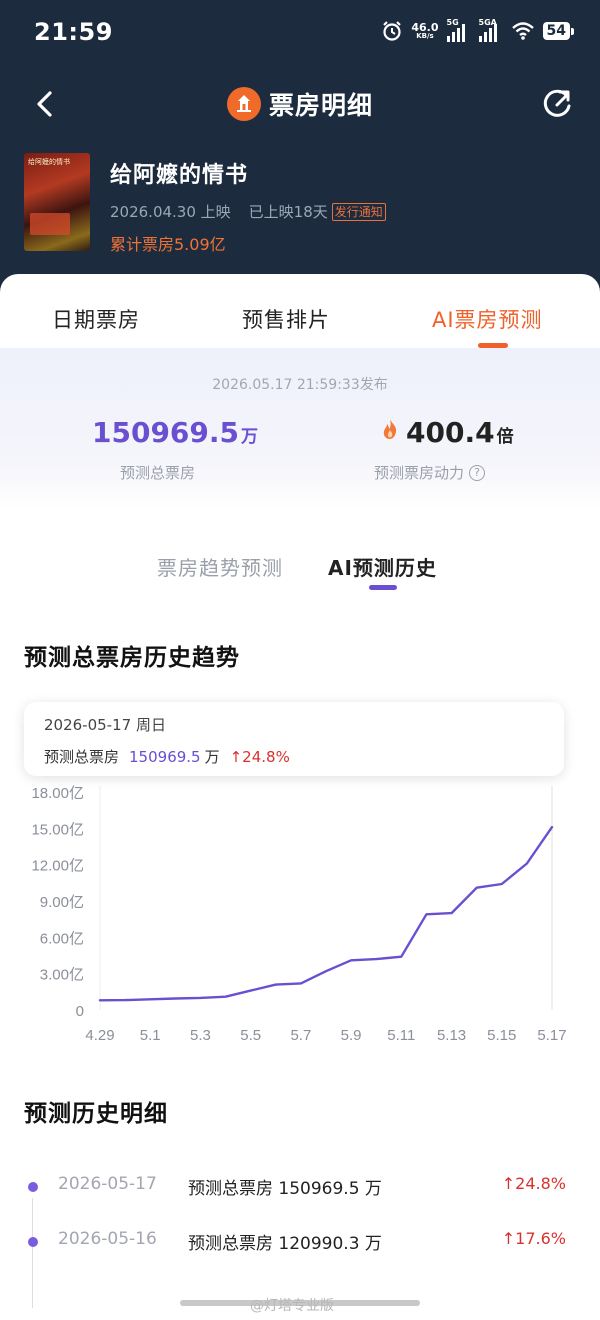  Describe the element at coordinates (300, 385) in the screenshot. I see `publish-time: 2026.05.17 21:59:33发布` at that location.